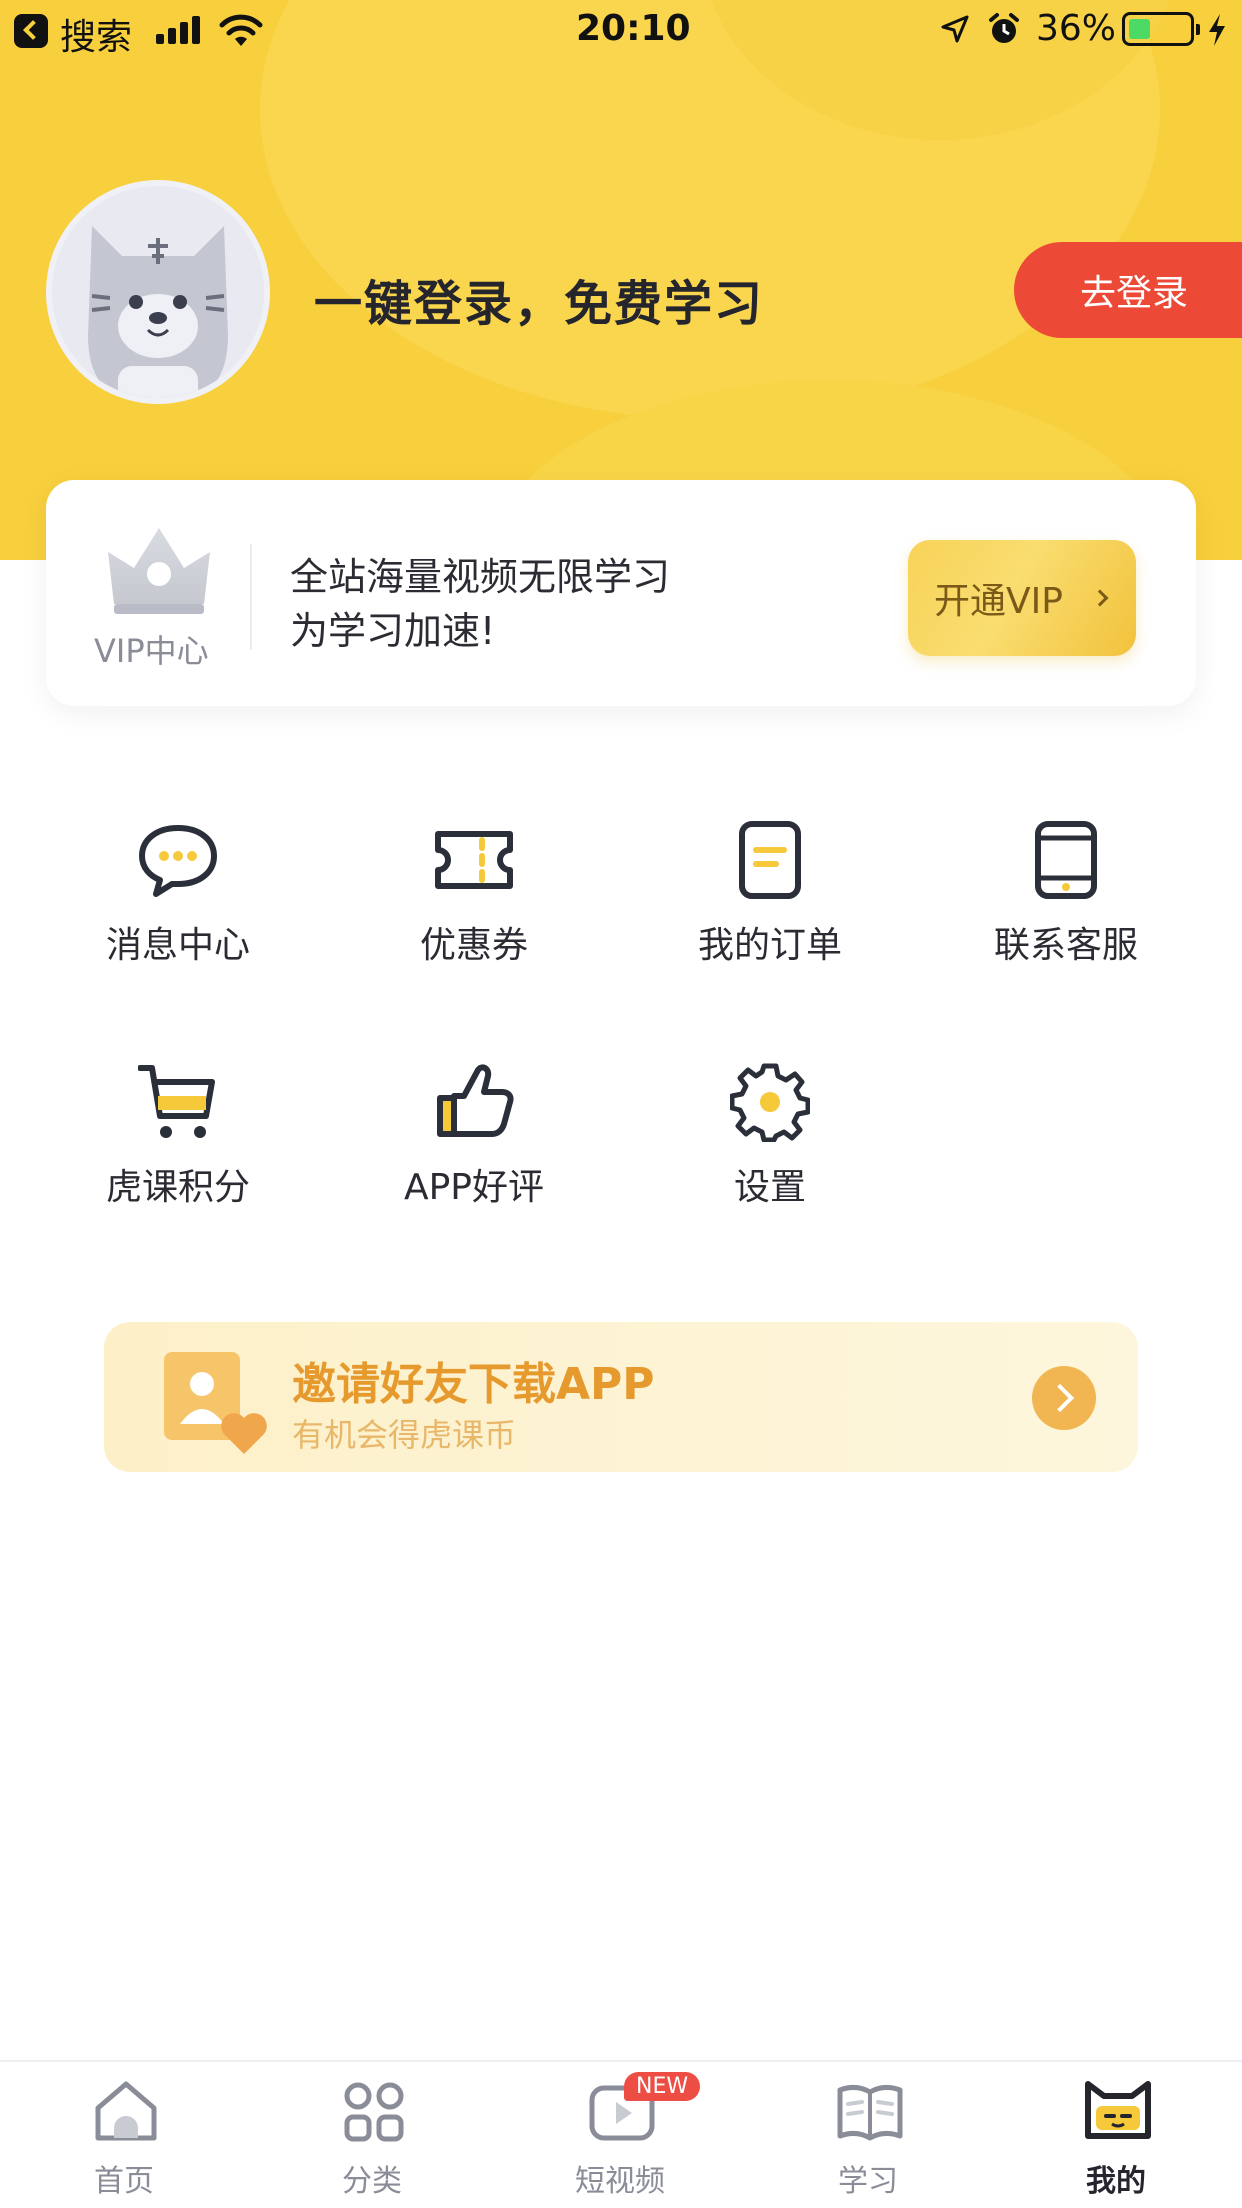 The image size is (1242, 2208). Describe the element at coordinates (1076, 28) in the screenshot. I see `battery-percentage: 36%` at that location.